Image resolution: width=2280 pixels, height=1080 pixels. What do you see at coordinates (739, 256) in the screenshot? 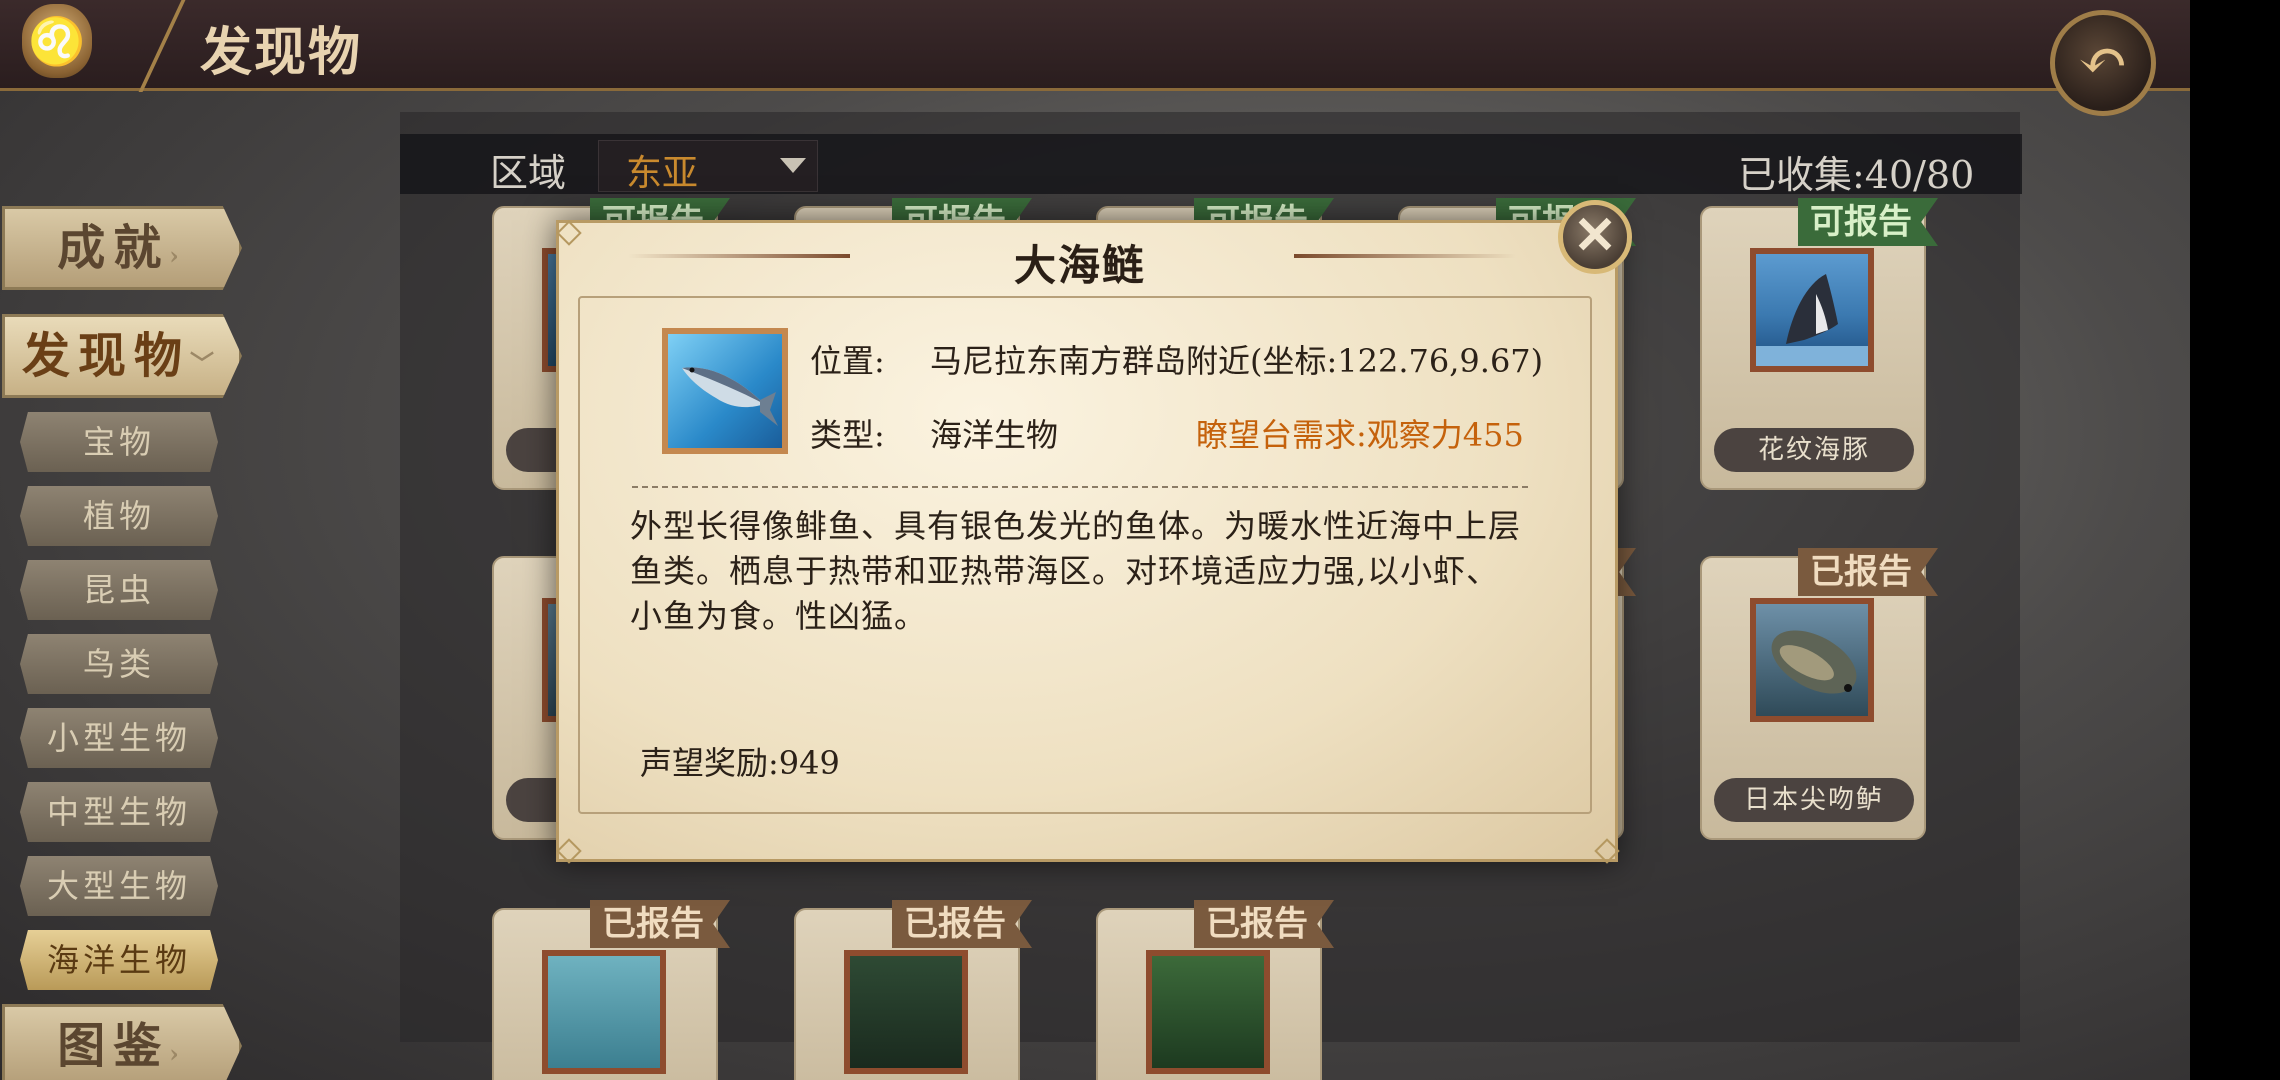
I see `title-ornament-left` at bounding box center [739, 256].